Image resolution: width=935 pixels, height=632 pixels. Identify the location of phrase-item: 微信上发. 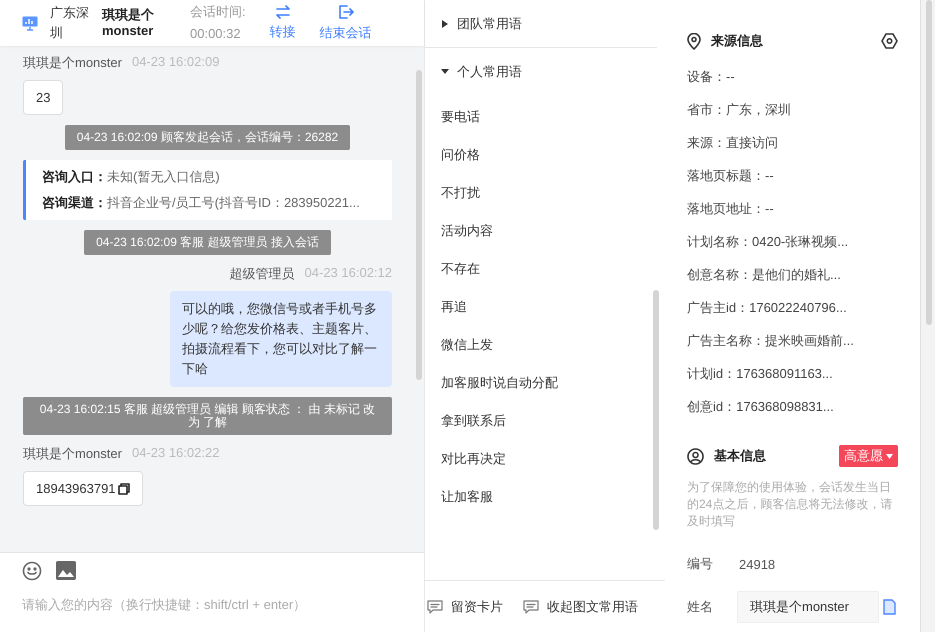
(545, 345).